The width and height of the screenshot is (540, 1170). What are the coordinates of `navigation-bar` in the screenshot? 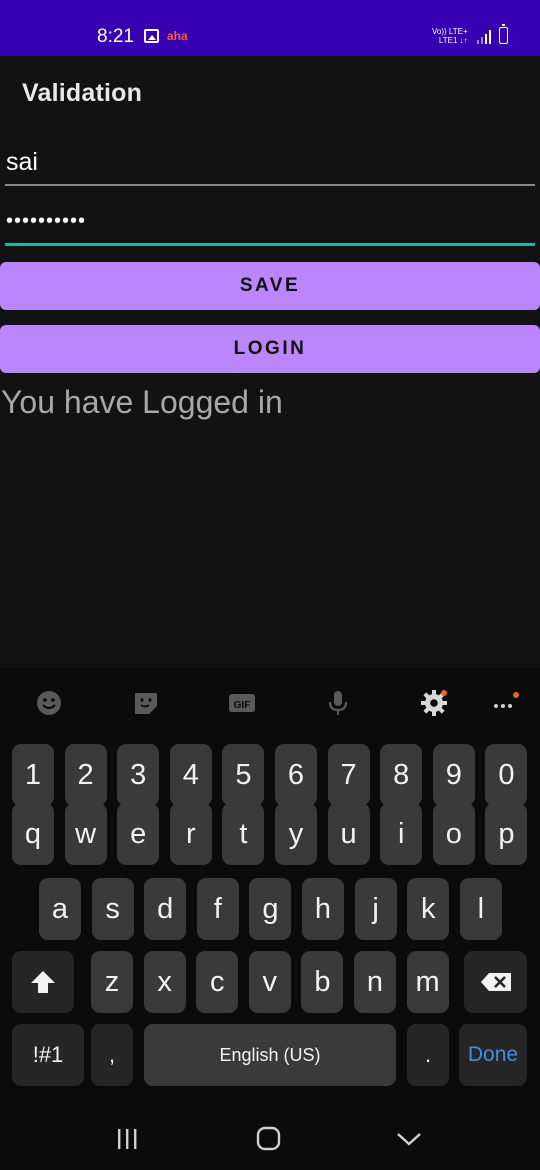 It's located at (270, 1139).